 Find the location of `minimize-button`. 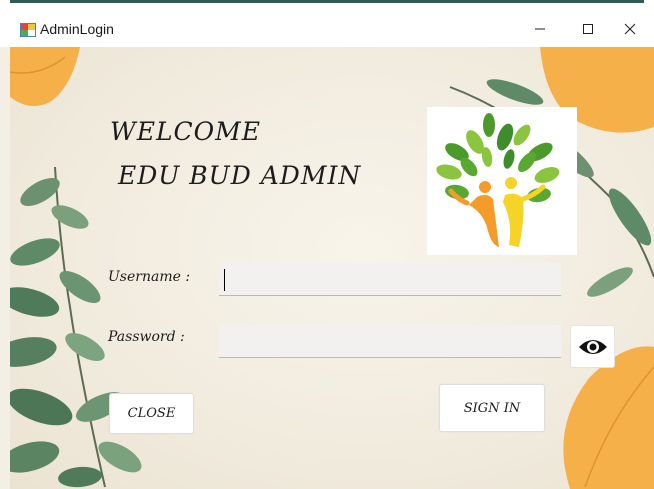

minimize-button is located at coordinates (540, 28).